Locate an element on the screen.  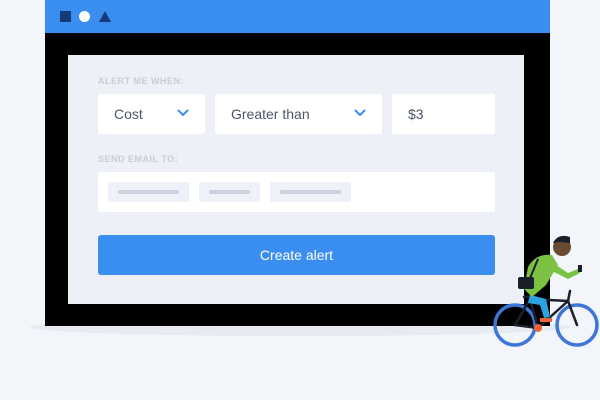
cyclist-shirt is located at coordinates (541, 275).